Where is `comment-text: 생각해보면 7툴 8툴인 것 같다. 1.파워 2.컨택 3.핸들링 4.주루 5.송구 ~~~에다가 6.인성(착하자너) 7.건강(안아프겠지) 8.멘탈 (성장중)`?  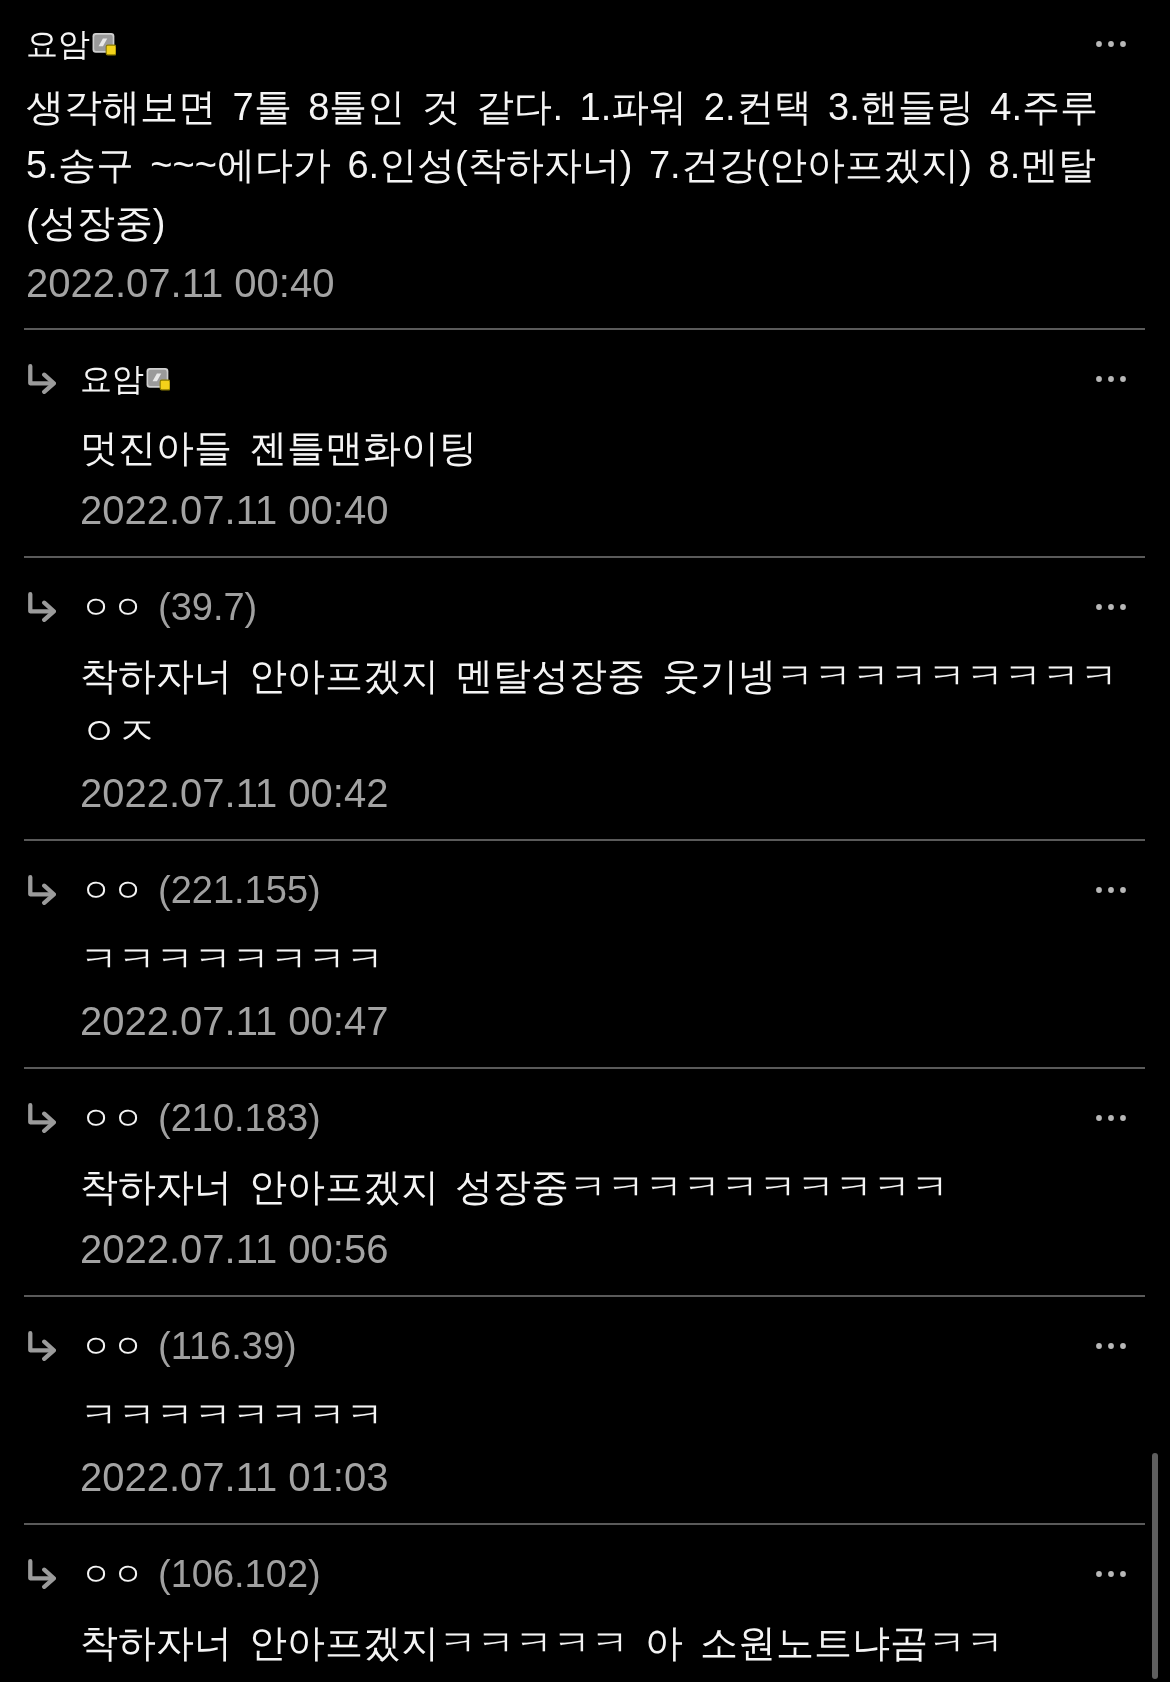
comment-text: 생각해보면 7툴 8툴인 것 같다. 1.파워 2.컨택 3.핸들링 4.주루 5.송구 ~~~에다가 6.인성(착하자너) 7.건강(안아프겠지) 8.멘탈 (성장중) is located at coordinates (563, 165).